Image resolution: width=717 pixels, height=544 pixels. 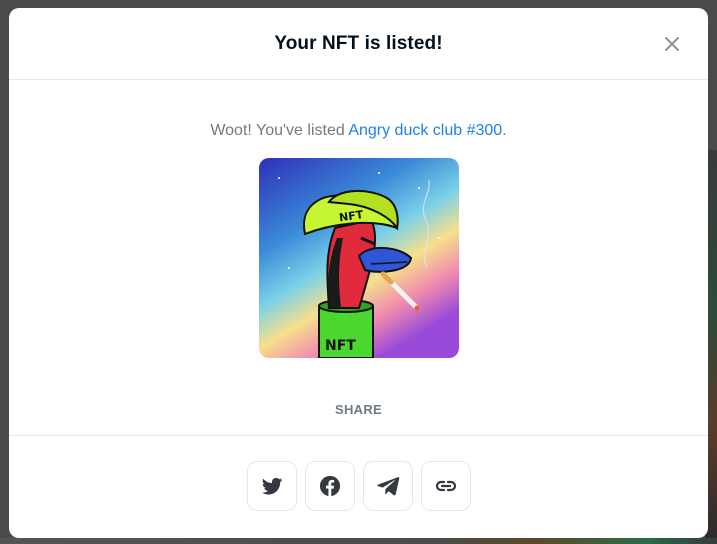 I want to click on close-button, so click(x=672, y=44).